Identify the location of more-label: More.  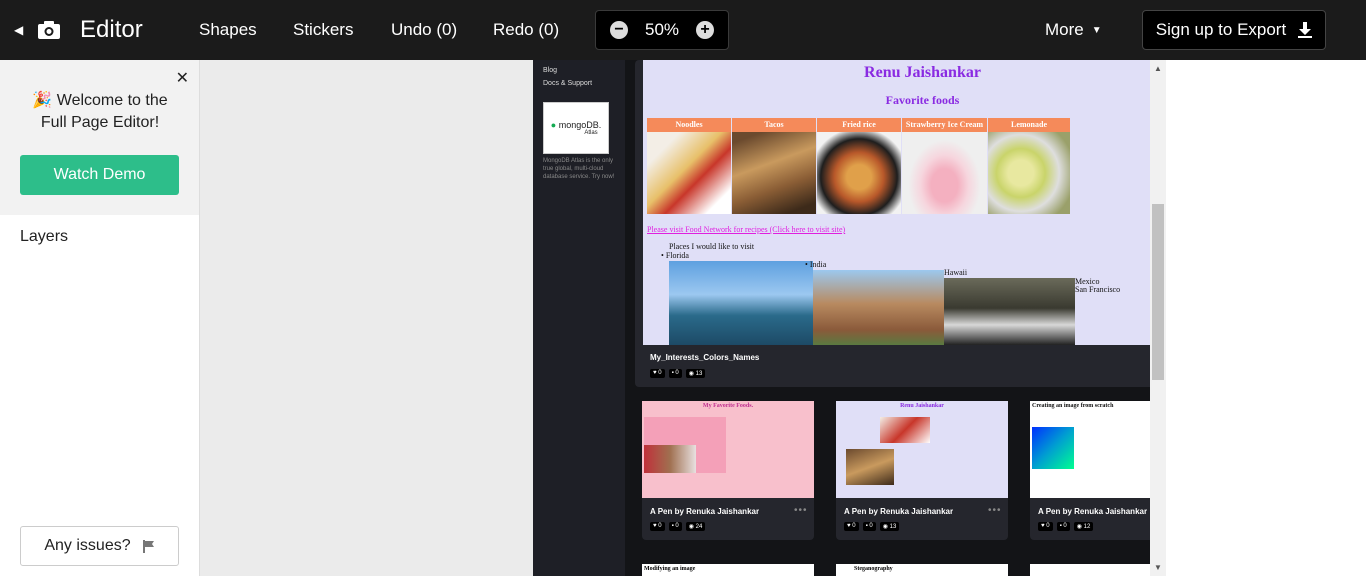
(1064, 29).